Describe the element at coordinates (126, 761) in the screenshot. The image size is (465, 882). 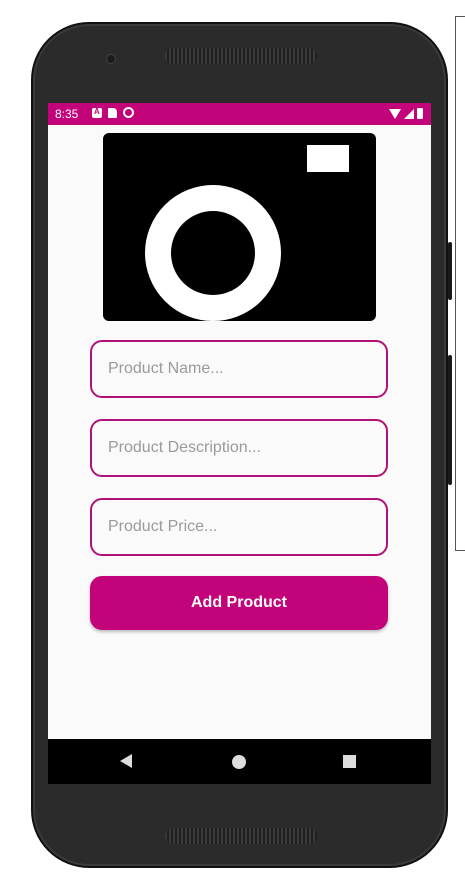
I see `back-icon` at that location.